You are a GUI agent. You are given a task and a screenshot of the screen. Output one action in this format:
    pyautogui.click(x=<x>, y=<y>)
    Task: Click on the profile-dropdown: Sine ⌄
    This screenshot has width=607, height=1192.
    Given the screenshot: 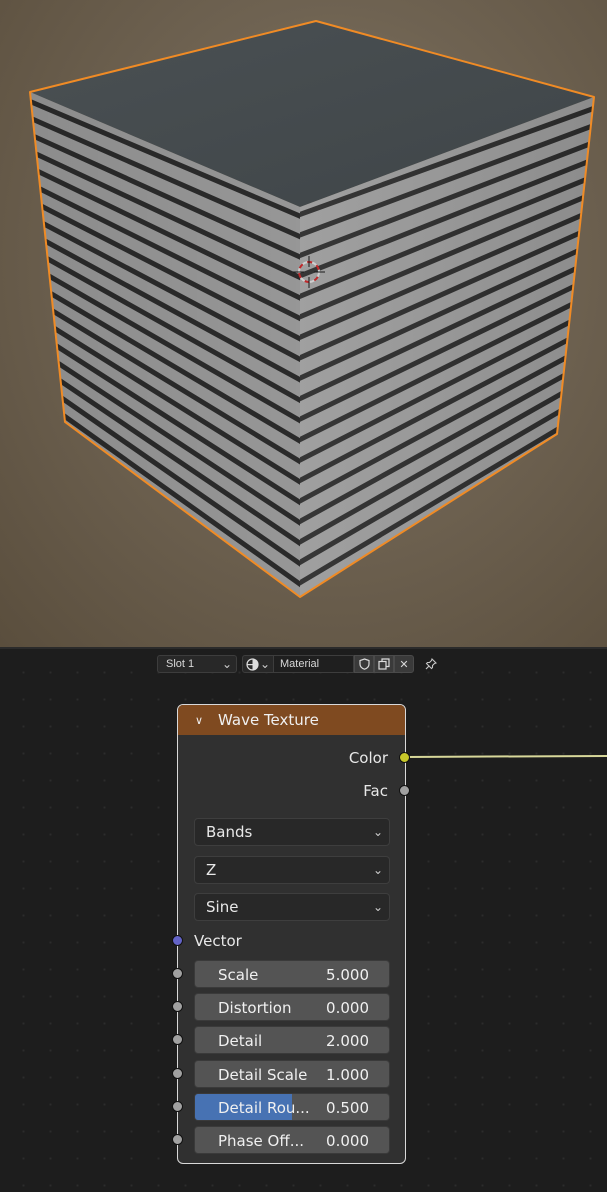 What is the action you would take?
    pyautogui.click(x=292, y=907)
    